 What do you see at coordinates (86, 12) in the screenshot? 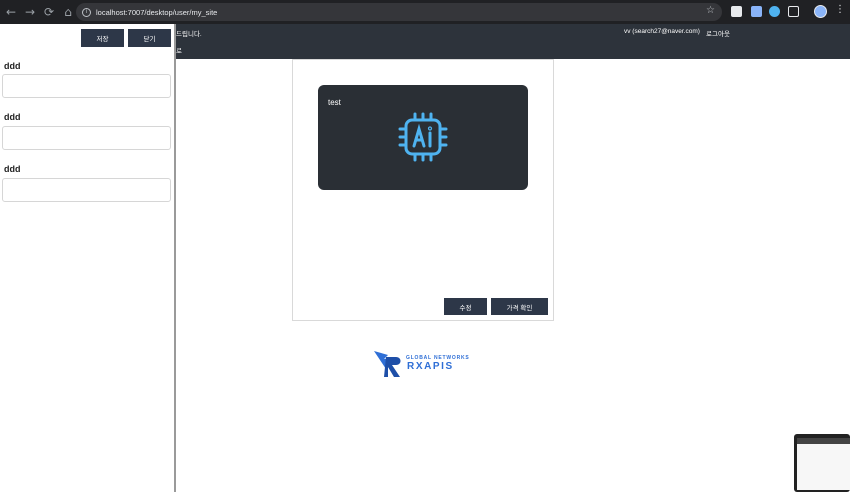
I see `site-info-icon: i` at bounding box center [86, 12].